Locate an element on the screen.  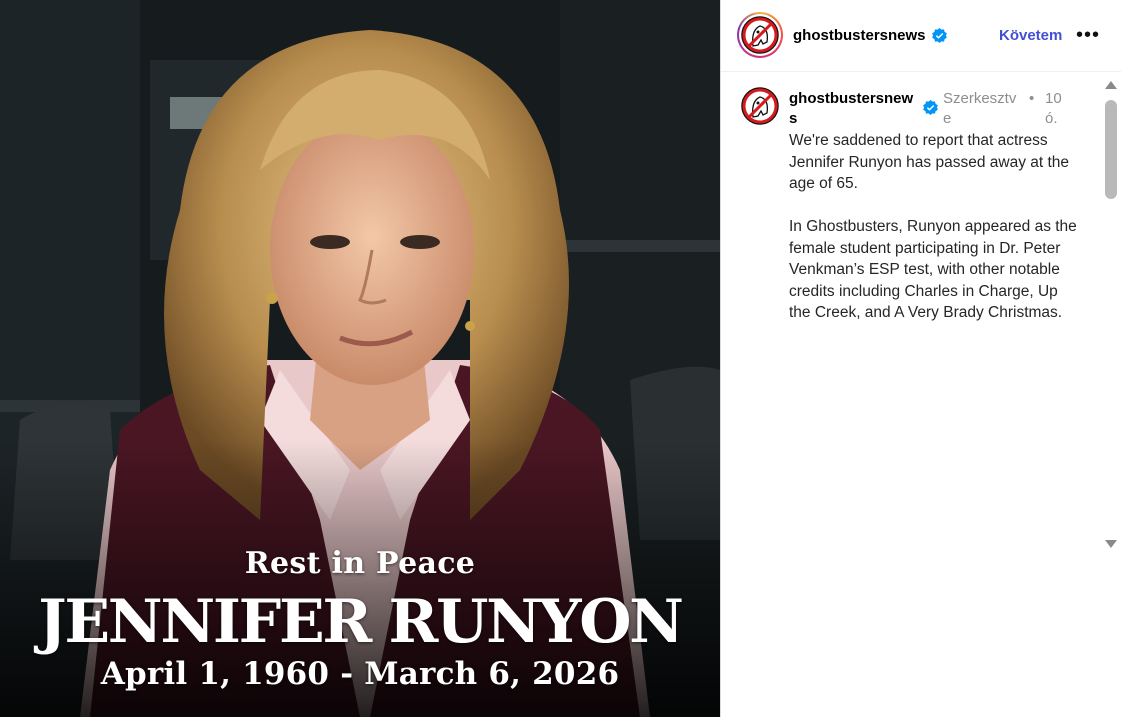
scroll-down-arrow-icon is located at coordinates (1111, 544).